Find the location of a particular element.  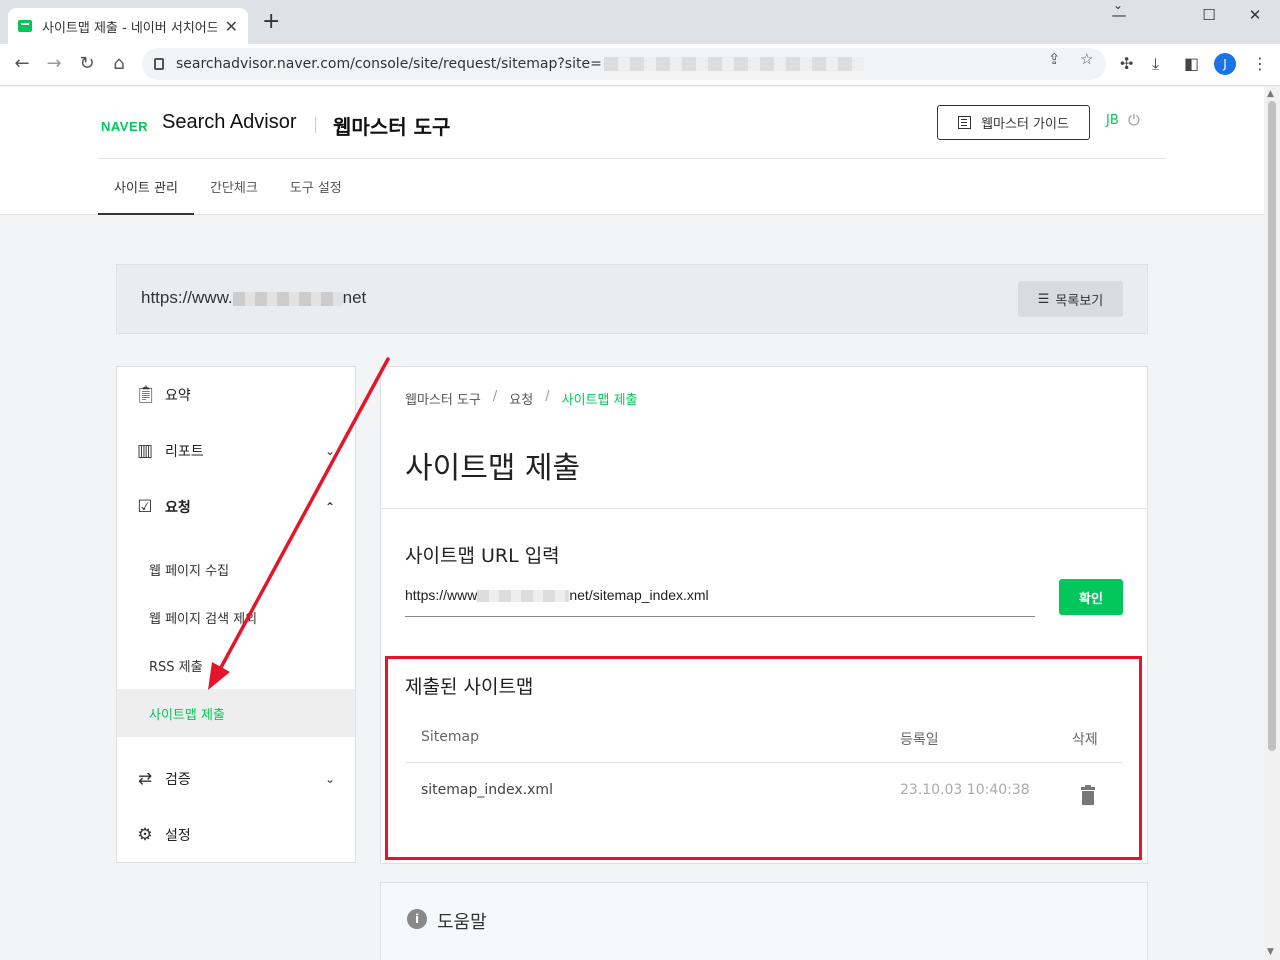

top-nav: 사이트 관리 간단체크 도구 설정 is located at coordinates (228, 187).